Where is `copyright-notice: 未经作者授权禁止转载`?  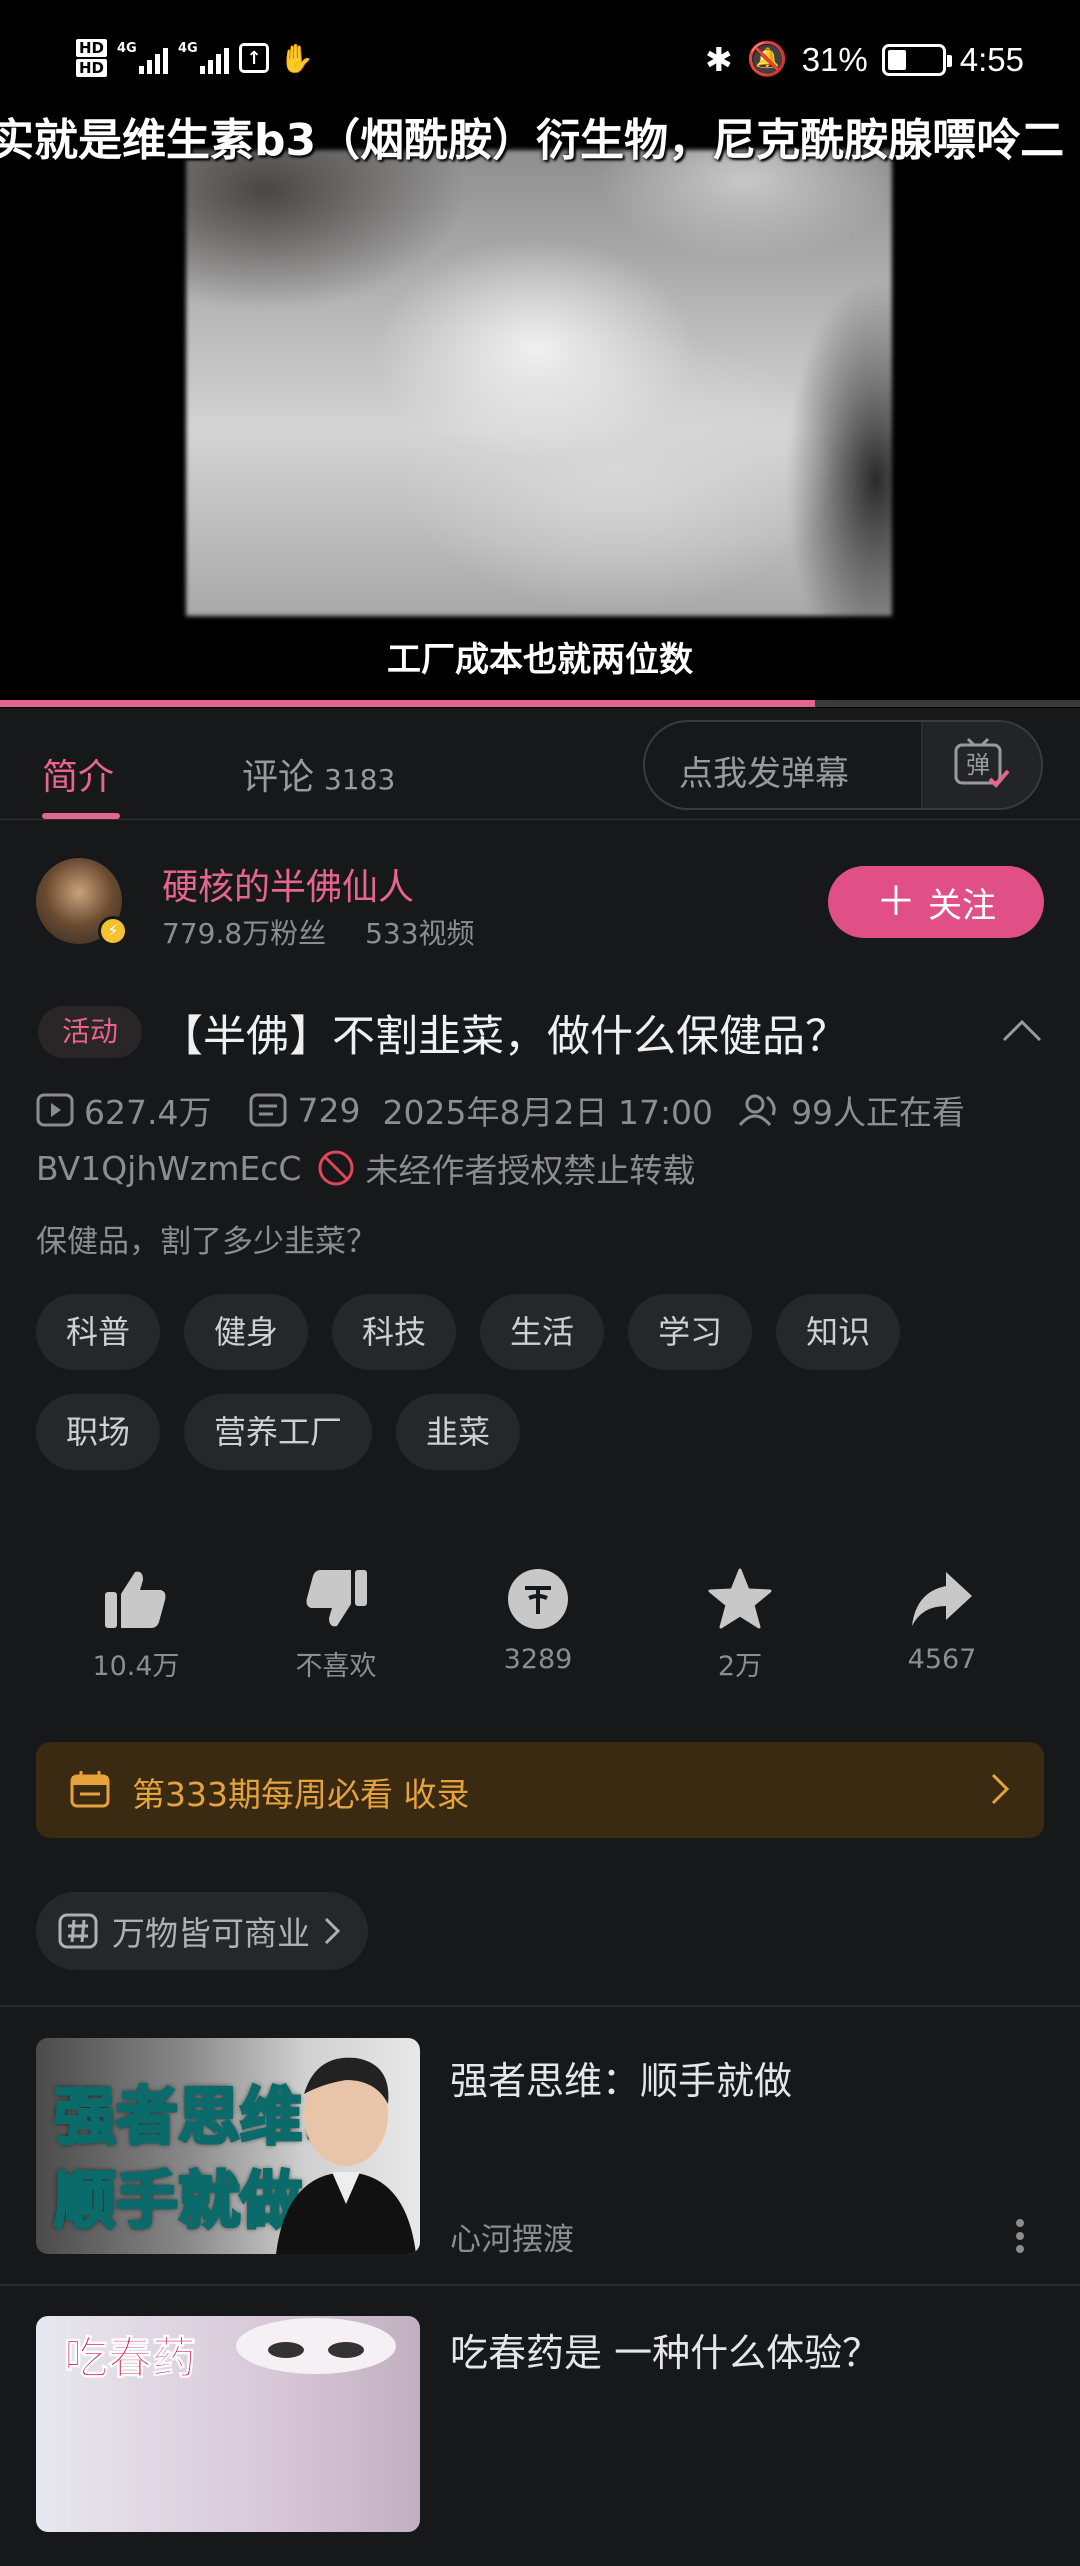 copyright-notice: 未经作者授权禁止转载 is located at coordinates (530, 1170).